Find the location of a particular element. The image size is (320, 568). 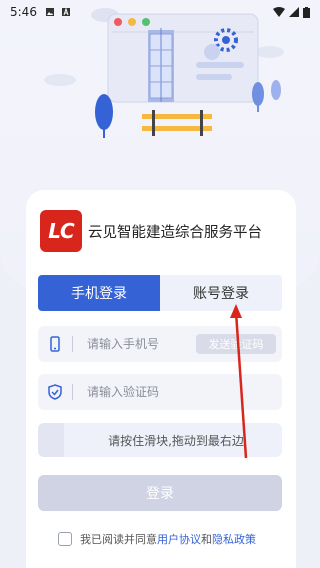

signal-icon is located at coordinates (294, 12).